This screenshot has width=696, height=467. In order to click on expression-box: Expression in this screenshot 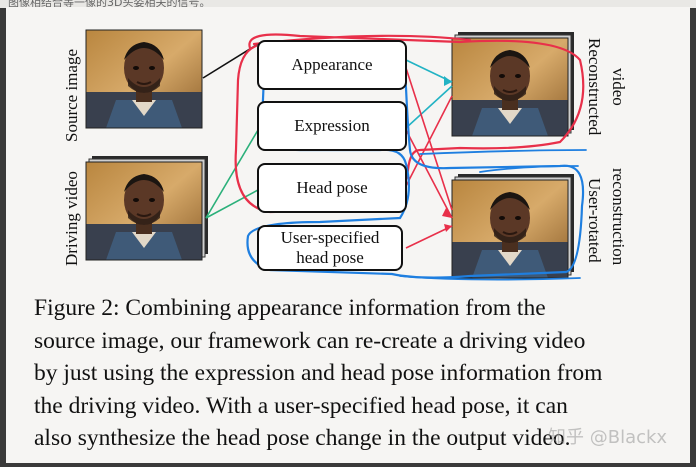, I will do `click(332, 126)`.